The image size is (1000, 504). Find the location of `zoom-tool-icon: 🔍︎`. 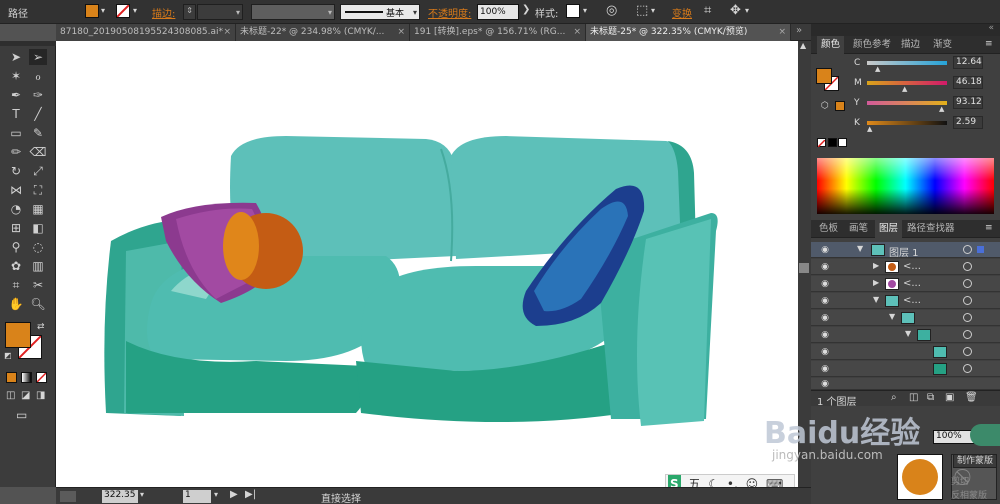

zoom-tool-icon: 🔍︎ is located at coordinates (38, 304).